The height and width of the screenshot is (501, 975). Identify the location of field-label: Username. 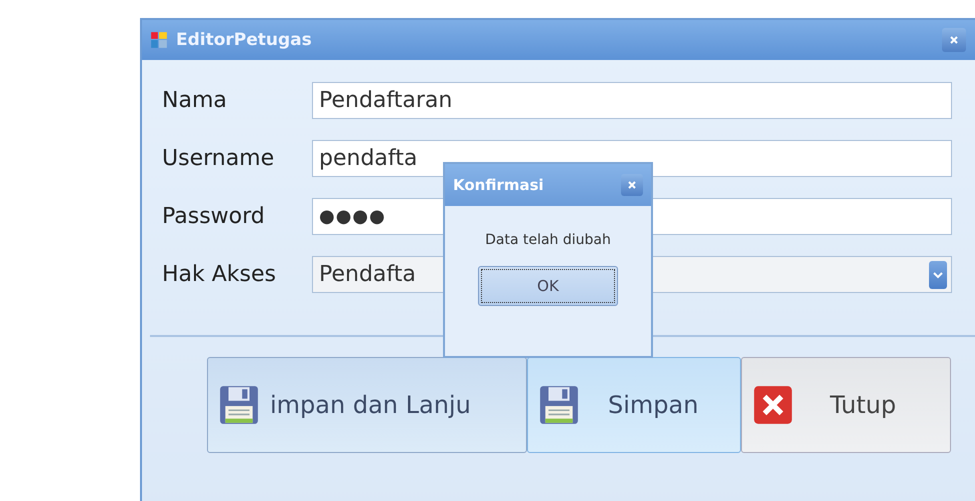
(219, 158).